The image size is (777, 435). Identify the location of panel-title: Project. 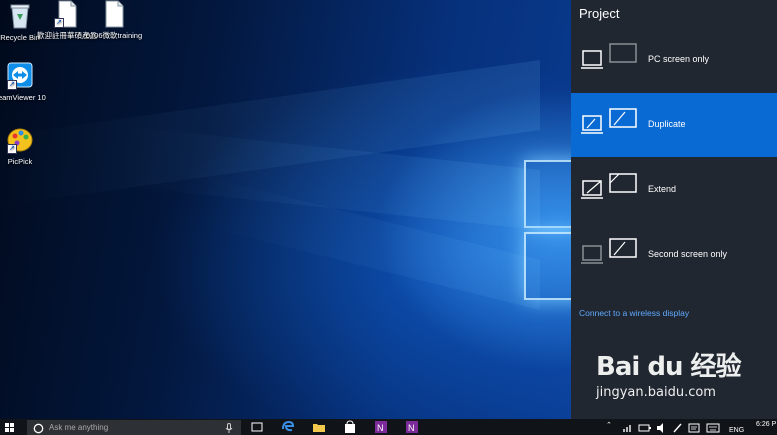
(599, 13).